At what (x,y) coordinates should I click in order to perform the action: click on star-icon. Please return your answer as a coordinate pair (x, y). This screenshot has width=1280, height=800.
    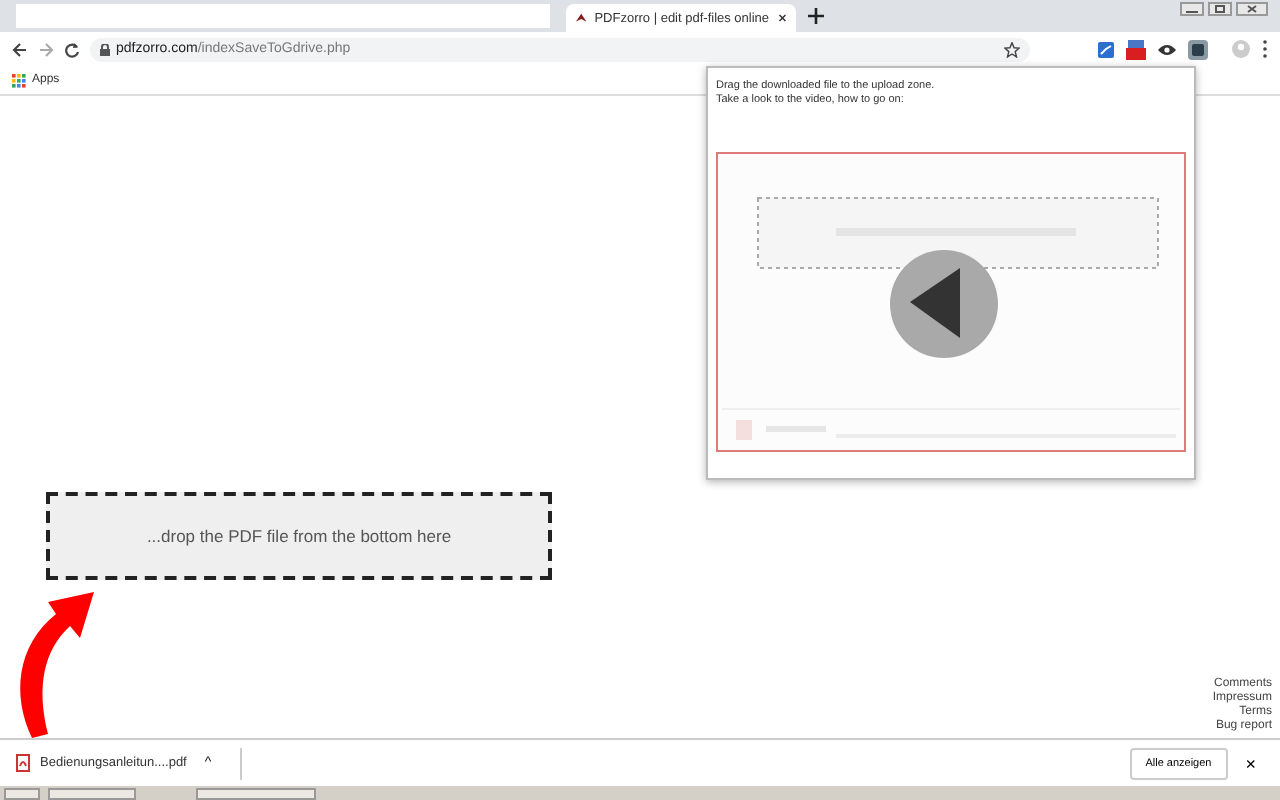
    Looking at the image, I should click on (1012, 49).